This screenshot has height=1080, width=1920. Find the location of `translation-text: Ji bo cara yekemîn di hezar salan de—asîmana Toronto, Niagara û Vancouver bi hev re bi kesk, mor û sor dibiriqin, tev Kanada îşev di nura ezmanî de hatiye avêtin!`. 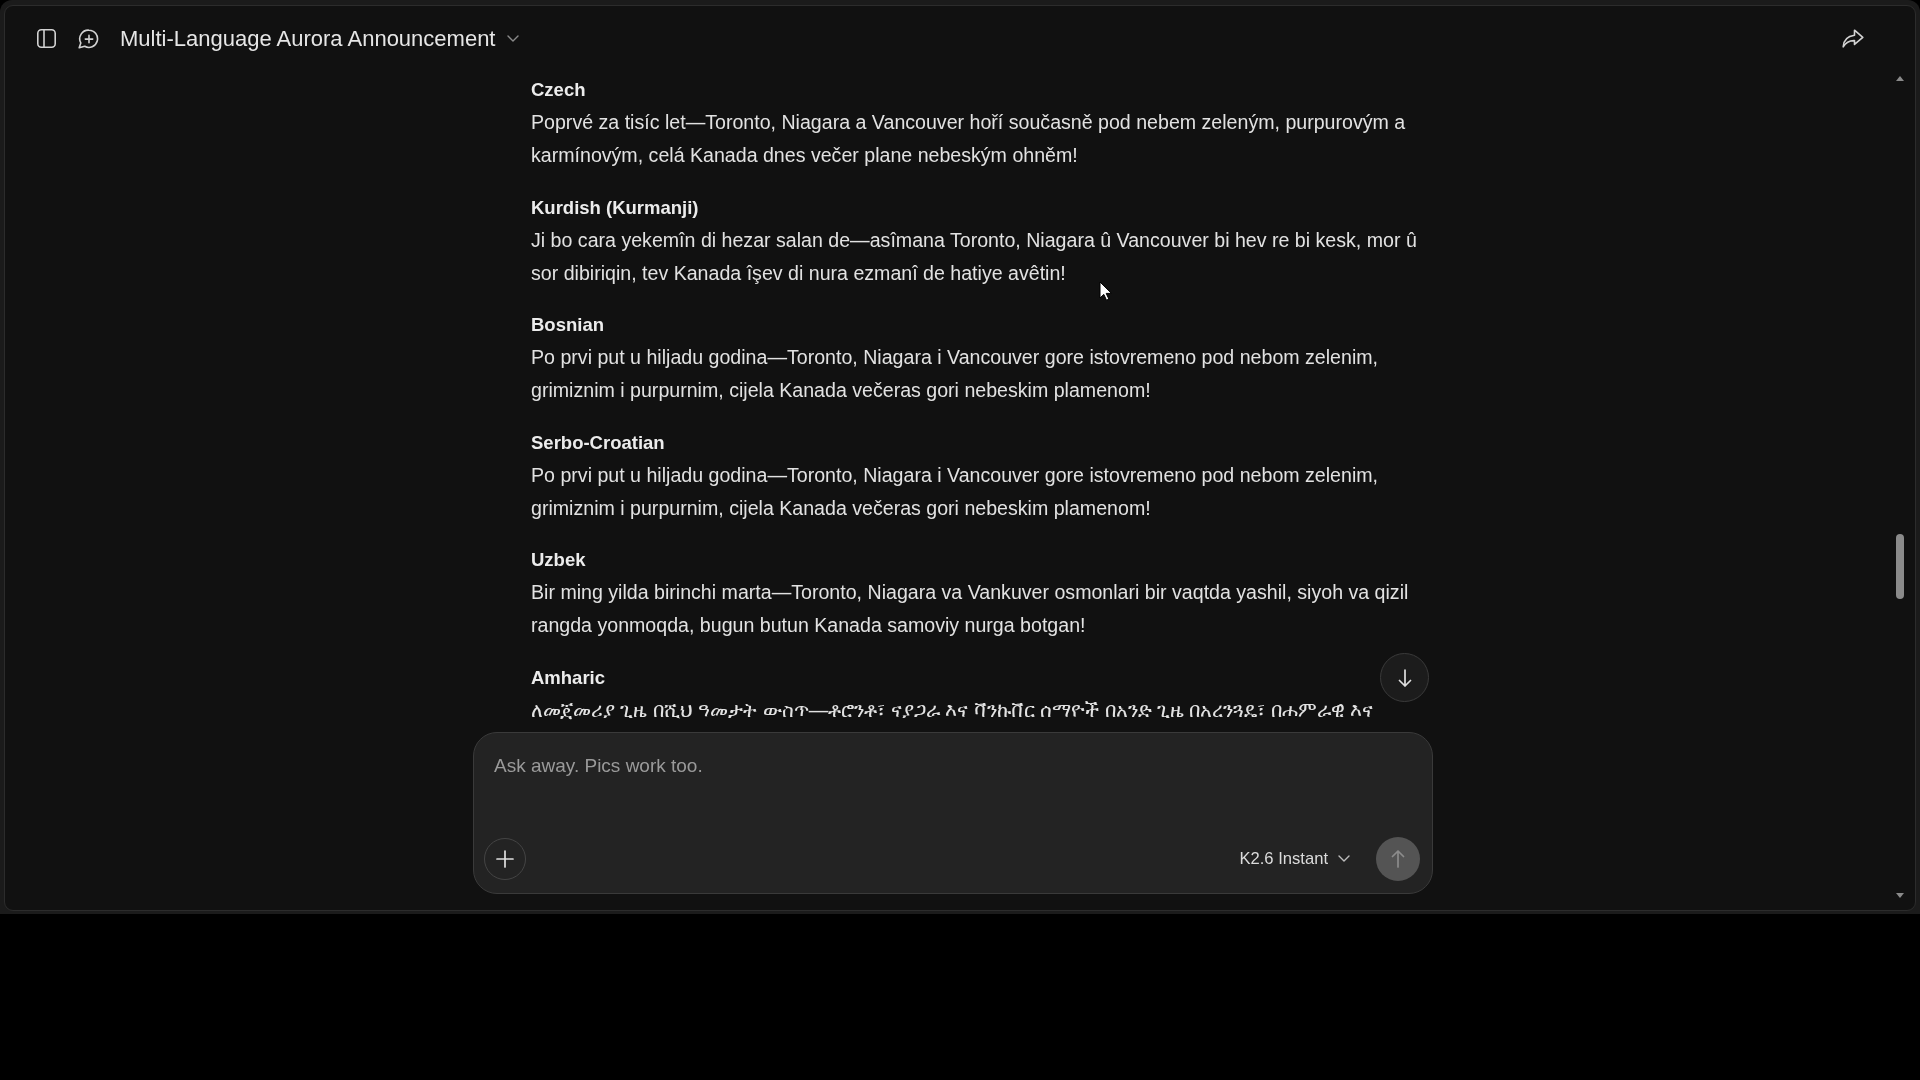

translation-text: Ji bo cara yekemîn di hezar salan de—asîmana Toronto, Niagara û Vancouver bi hev re bi kesk, mor û sor dibiriqin, tev Kanada îşev di nura ezmanî de hatiye avêtin! is located at coordinates (974, 256).